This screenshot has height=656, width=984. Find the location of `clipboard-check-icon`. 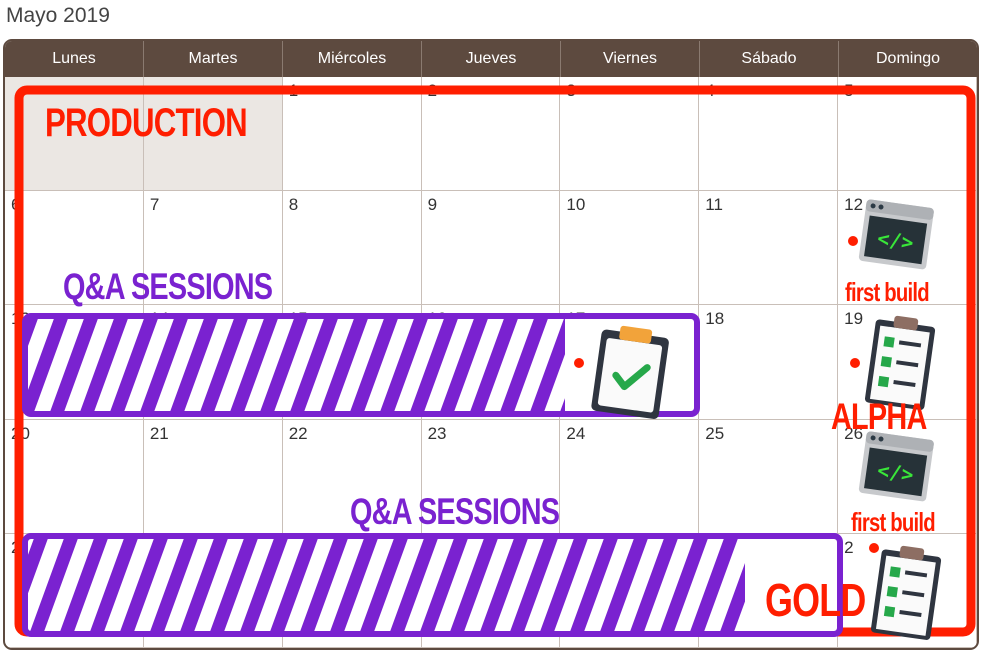

clipboard-check-icon is located at coordinates (630, 372).